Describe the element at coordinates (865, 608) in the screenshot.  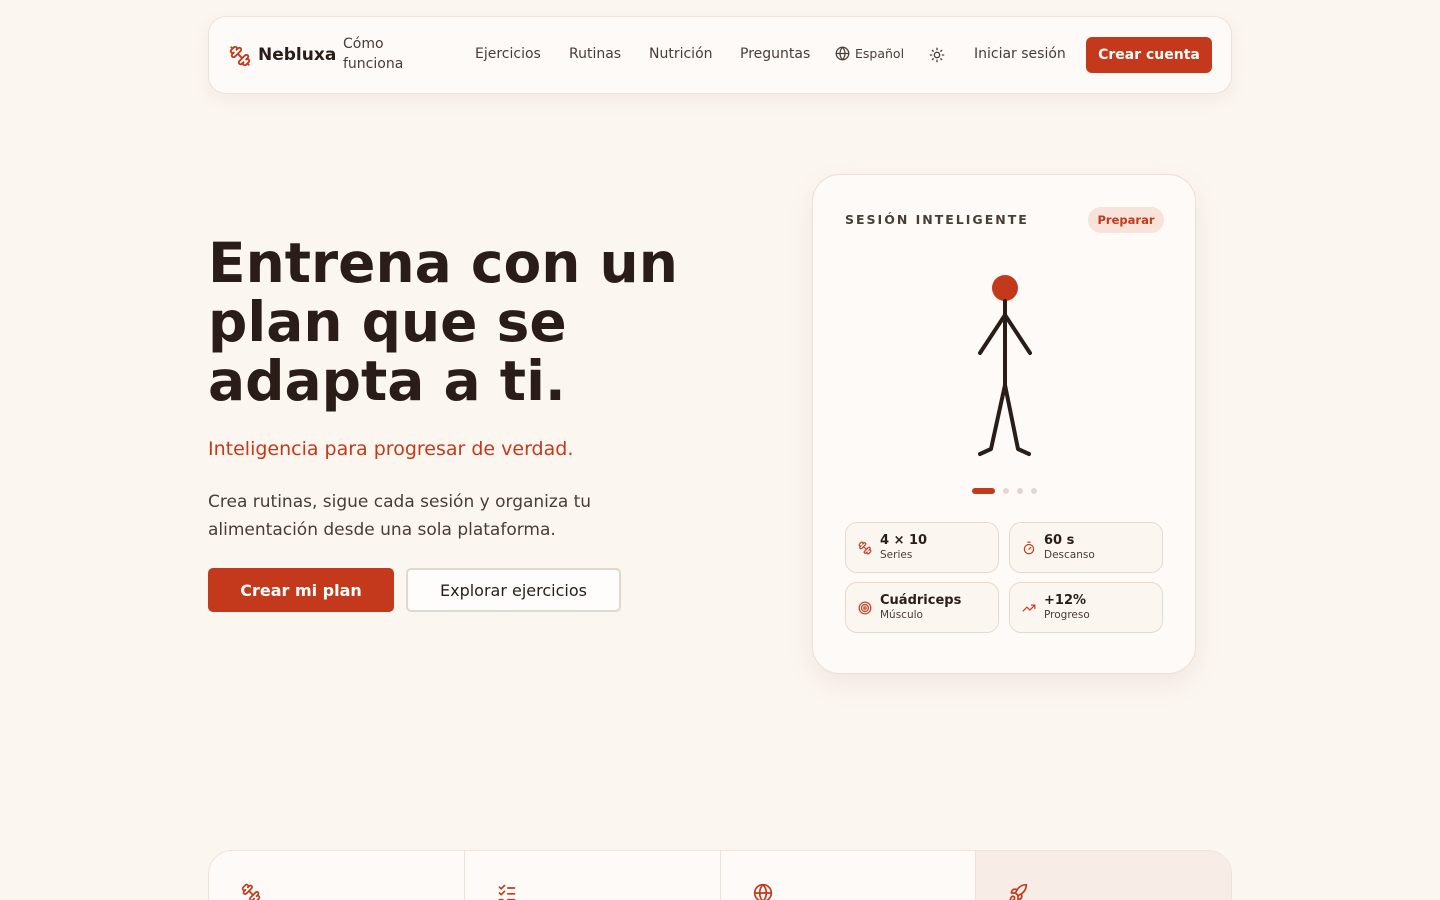
I see `target-icon` at that location.